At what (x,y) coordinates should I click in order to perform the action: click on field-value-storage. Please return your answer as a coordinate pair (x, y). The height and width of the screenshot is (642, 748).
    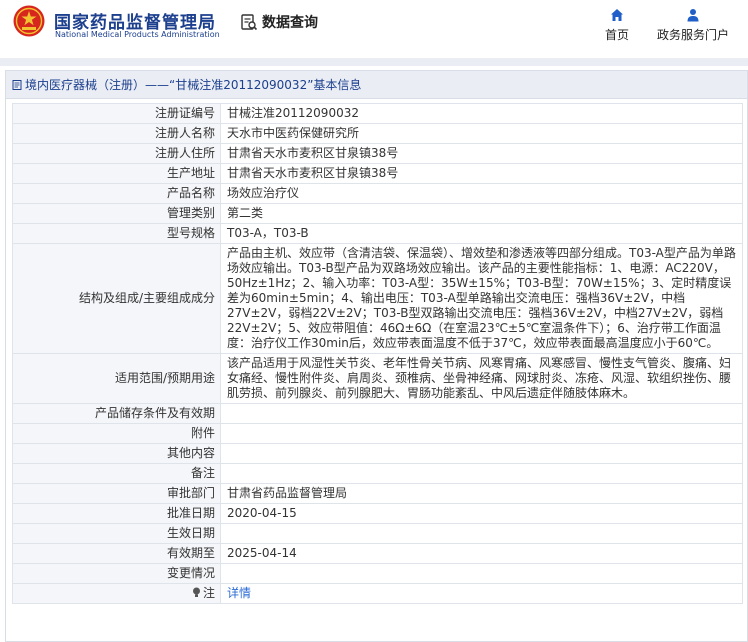
    Looking at the image, I should click on (481, 413).